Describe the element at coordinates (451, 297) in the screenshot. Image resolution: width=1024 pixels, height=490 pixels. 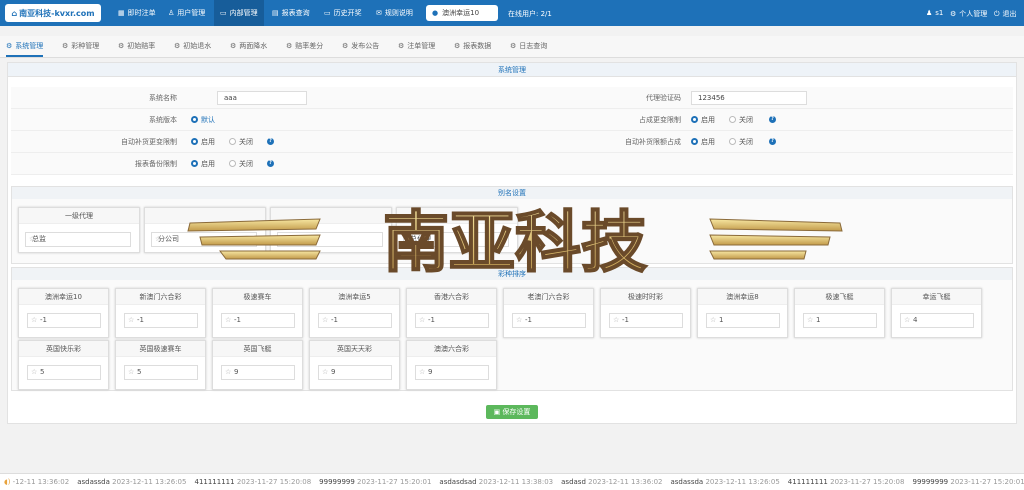
I see `sort-card-label: 香港六合彩` at that location.